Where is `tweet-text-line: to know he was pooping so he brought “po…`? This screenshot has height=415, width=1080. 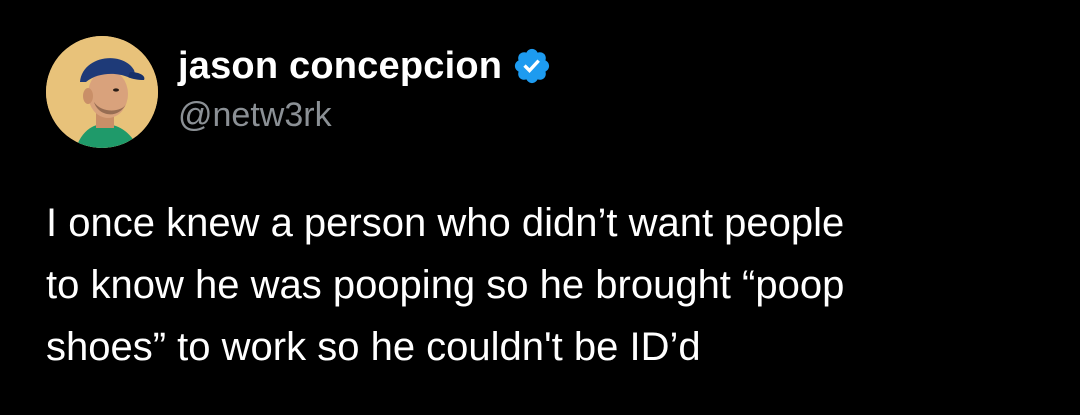 tweet-text-line: to know he was pooping so he brought “po… is located at coordinates (445, 285).